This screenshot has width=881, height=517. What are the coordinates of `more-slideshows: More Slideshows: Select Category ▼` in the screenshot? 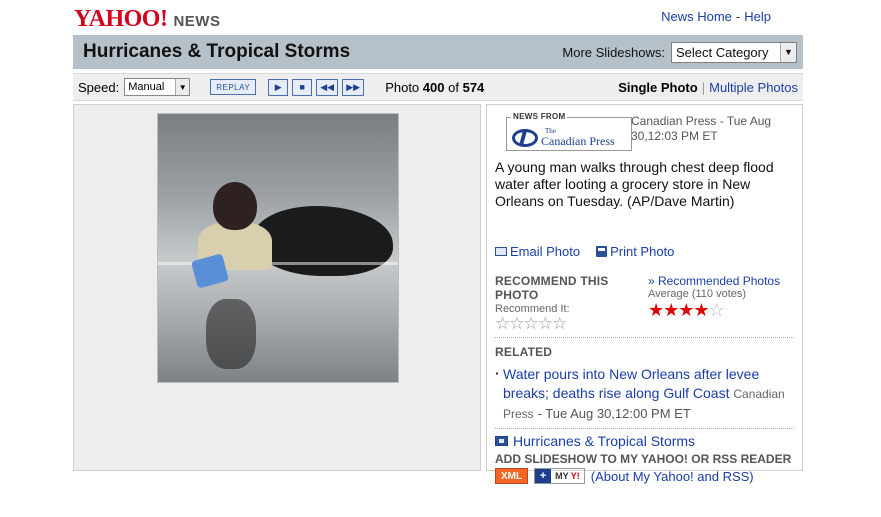 It's located at (679, 52).